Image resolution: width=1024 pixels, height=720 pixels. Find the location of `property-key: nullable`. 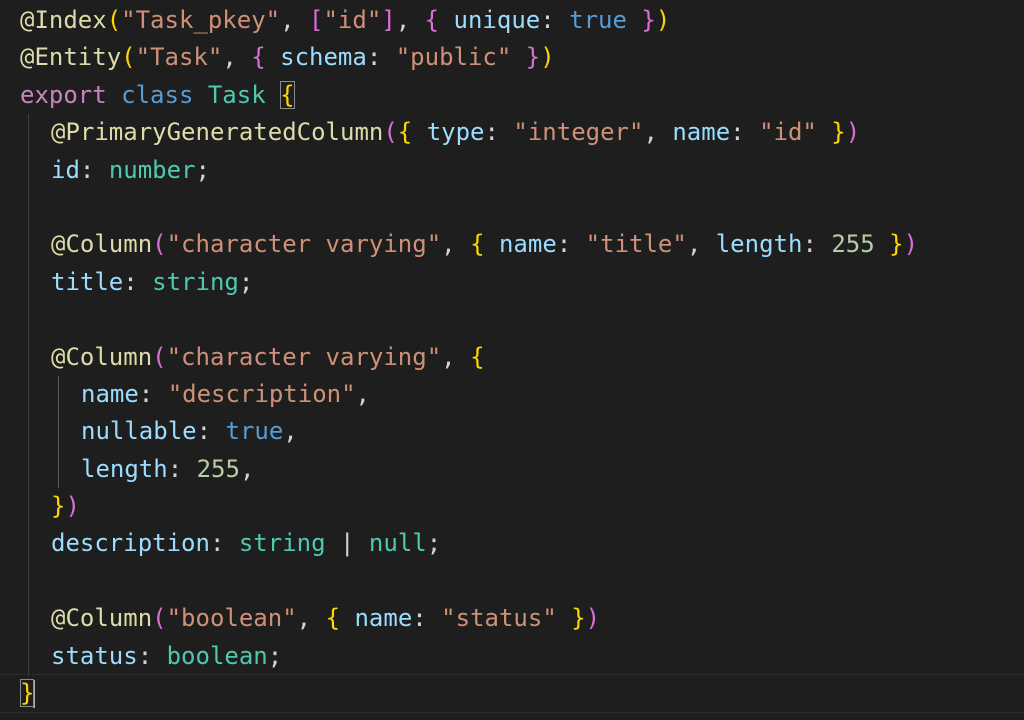

property-key: nullable is located at coordinates (139, 431).